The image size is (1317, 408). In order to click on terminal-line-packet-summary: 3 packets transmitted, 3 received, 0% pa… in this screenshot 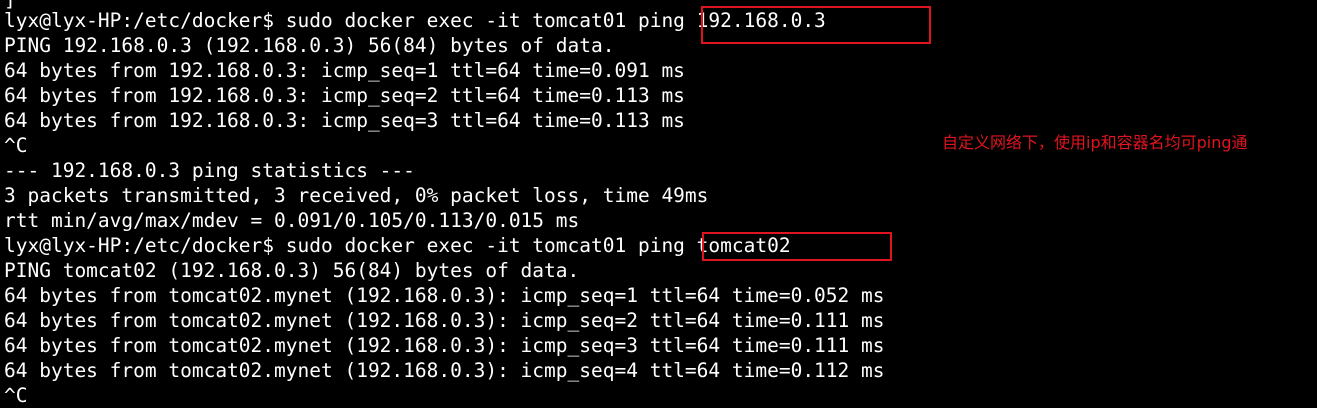, I will do `click(356, 195)`.